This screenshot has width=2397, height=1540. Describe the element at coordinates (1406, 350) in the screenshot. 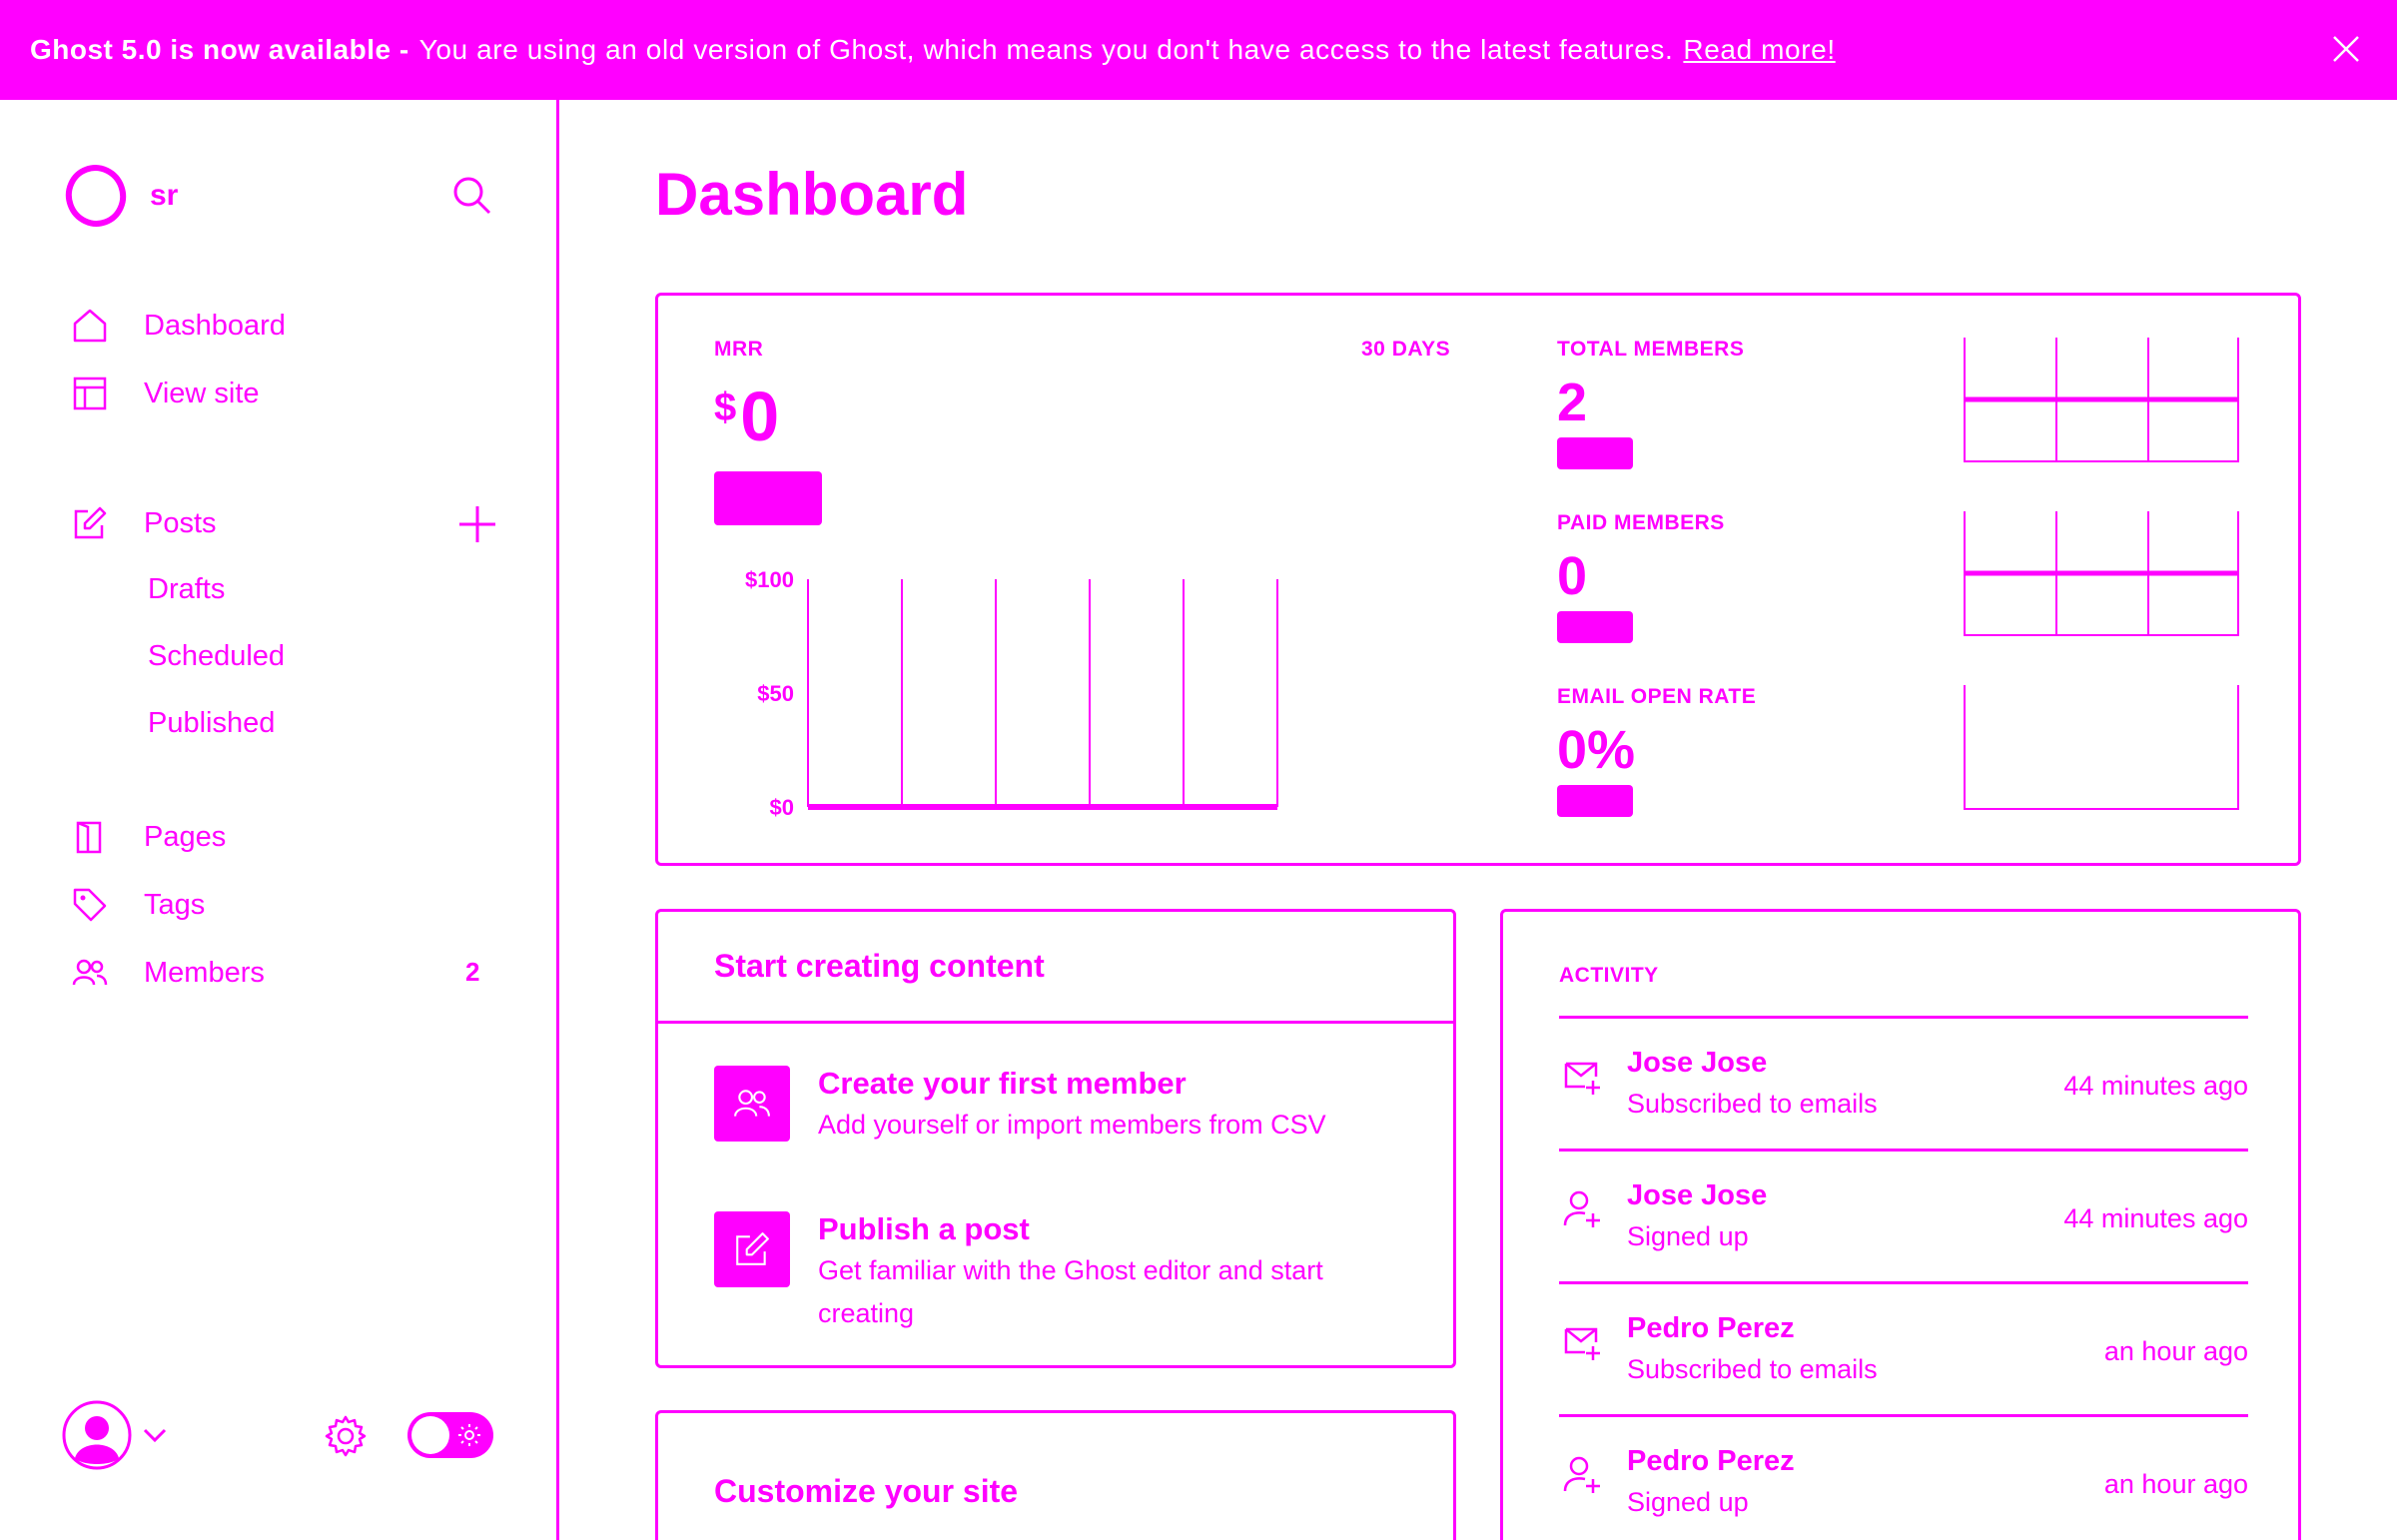

I see `range-label: 30 DAYS` at that location.